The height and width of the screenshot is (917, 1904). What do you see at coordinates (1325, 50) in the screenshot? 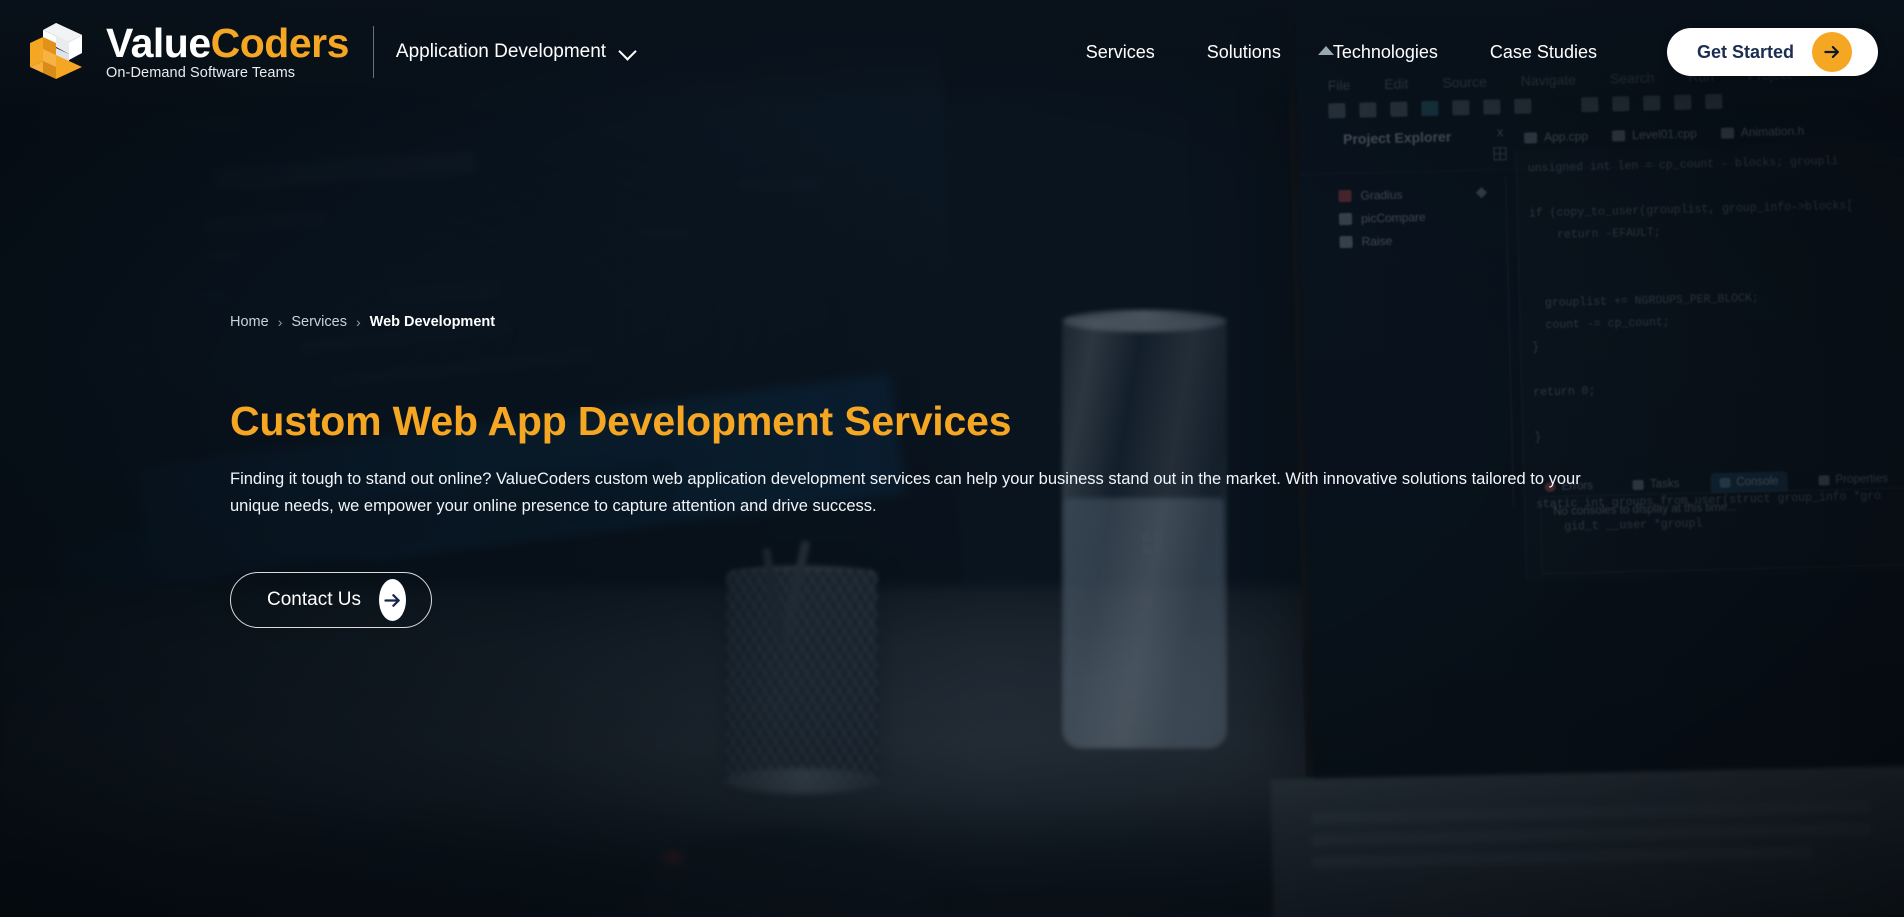
I see `dropdown-caret-icon` at bounding box center [1325, 50].